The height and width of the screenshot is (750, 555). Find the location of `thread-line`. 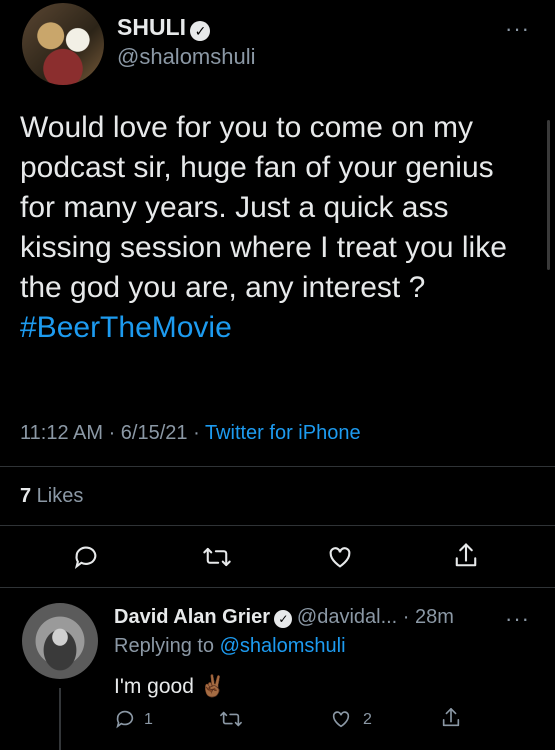

thread-line is located at coordinates (60, 719).